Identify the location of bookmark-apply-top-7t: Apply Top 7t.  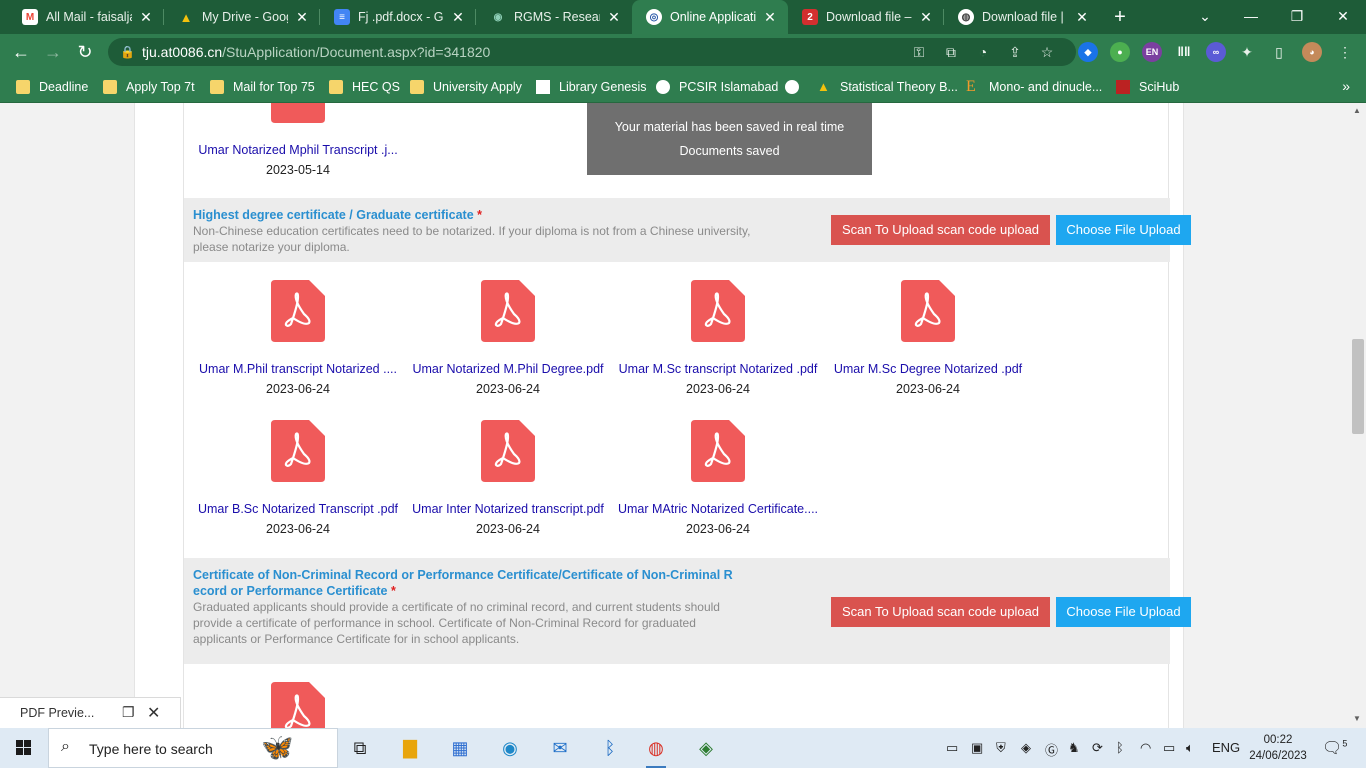
(149, 87).